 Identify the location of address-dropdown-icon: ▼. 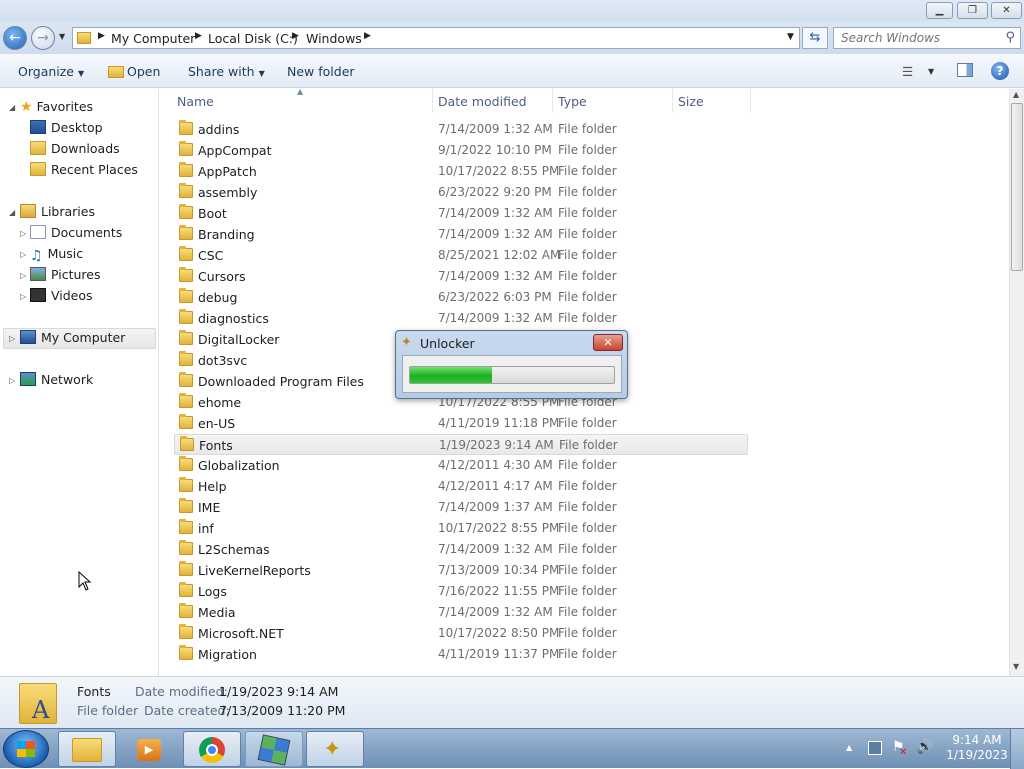
(790, 37).